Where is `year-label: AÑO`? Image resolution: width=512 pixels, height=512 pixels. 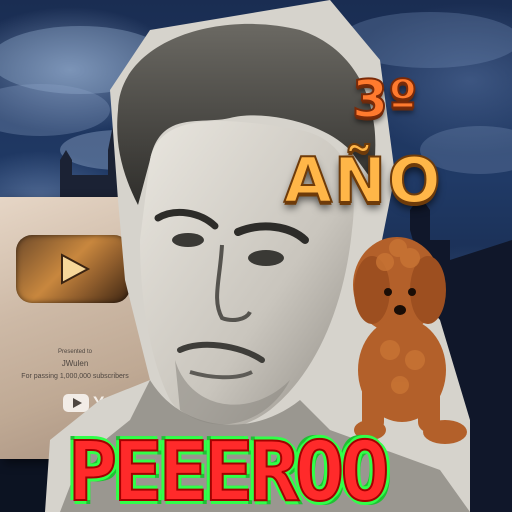
year-label: AÑO is located at coordinates (363, 180).